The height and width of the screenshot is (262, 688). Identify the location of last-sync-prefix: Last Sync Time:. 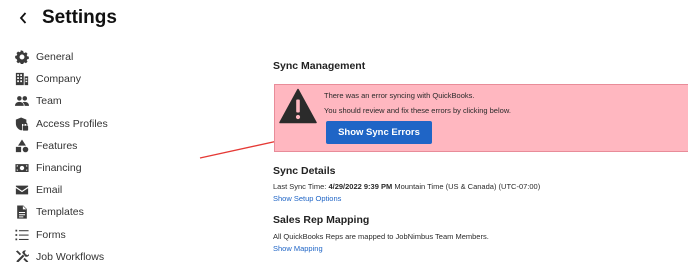
(301, 186).